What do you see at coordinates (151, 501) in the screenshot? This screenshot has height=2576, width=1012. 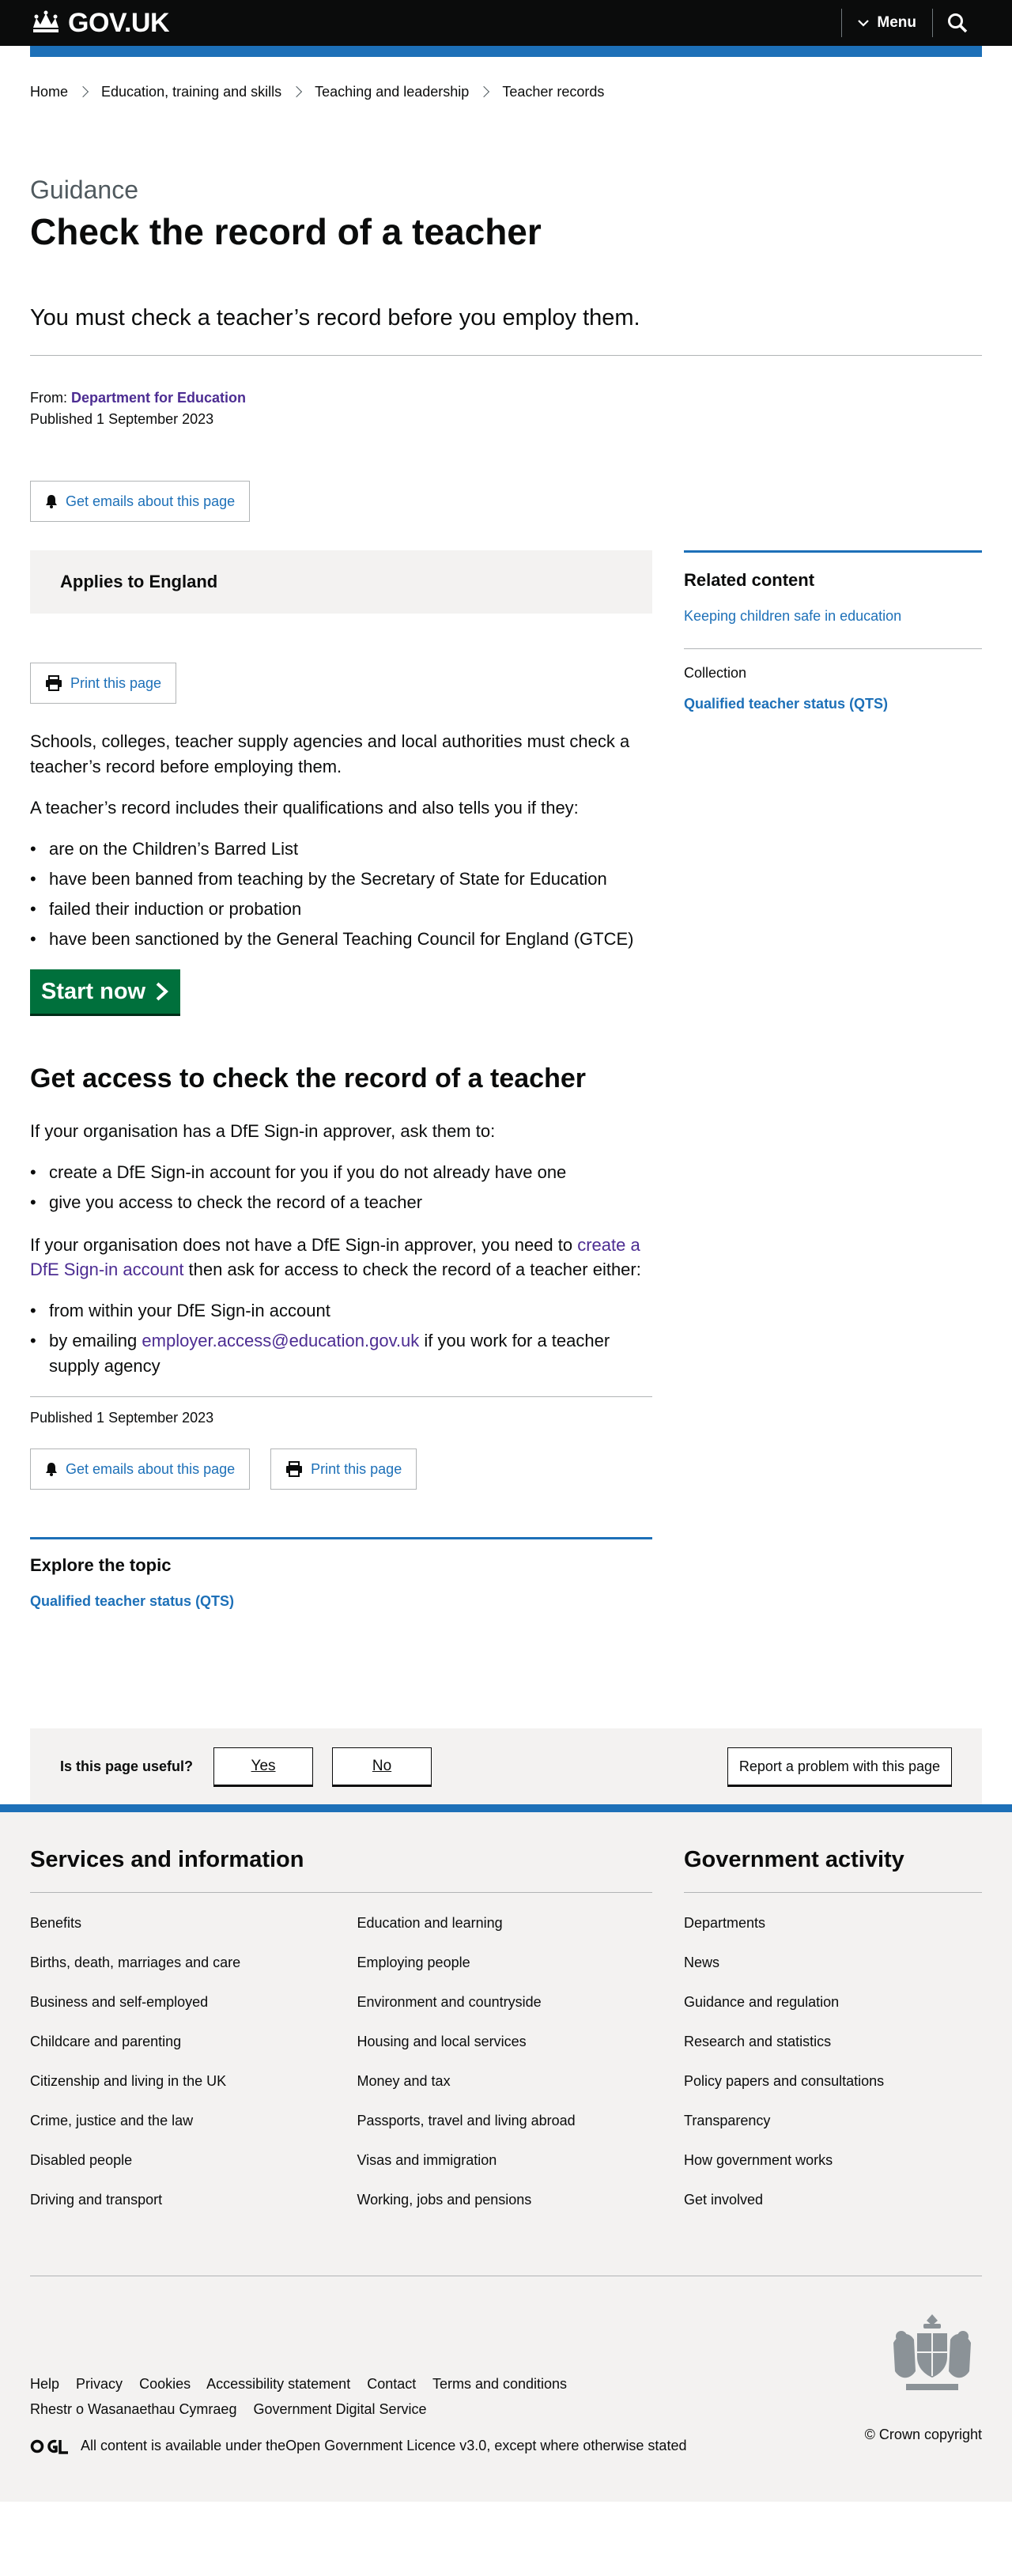 I see `get-emails-label: Get emails about this page` at bounding box center [151, 501].